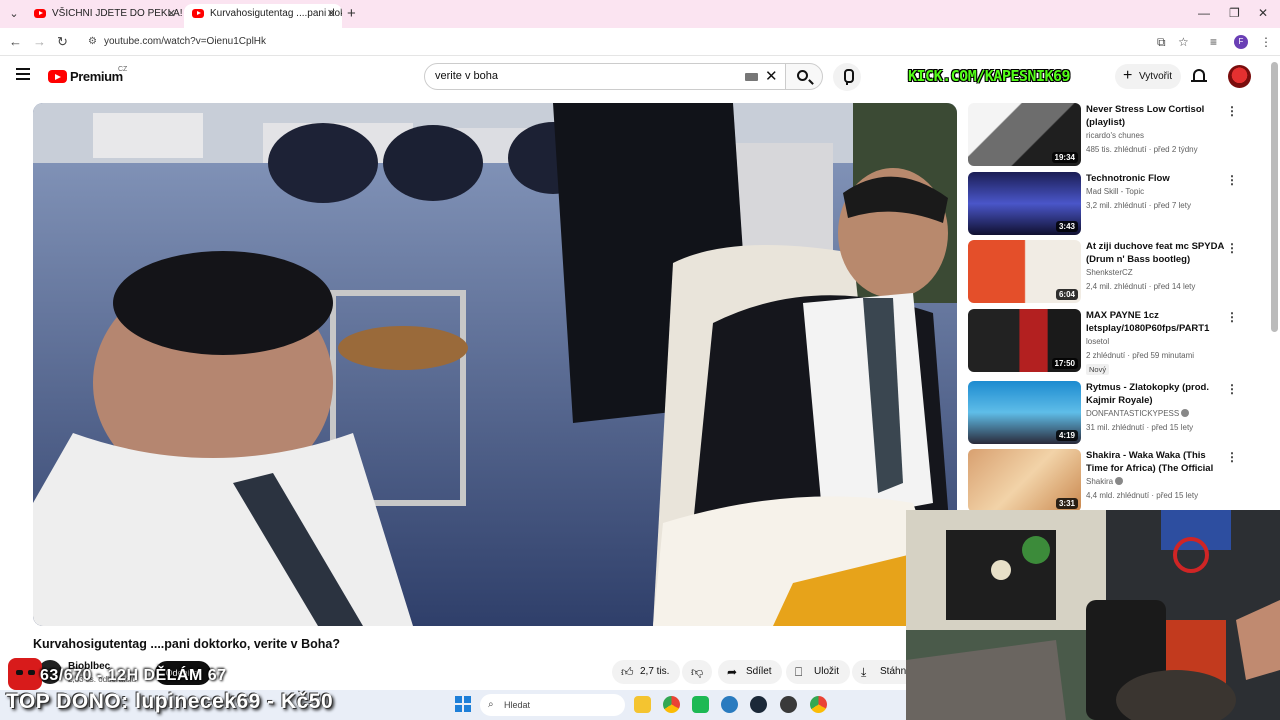  Describe the element at coordinates (989, 76) in the screenshot. I see `kick-channel-banner: KICK.COM/KAPESNIK69` at that location.